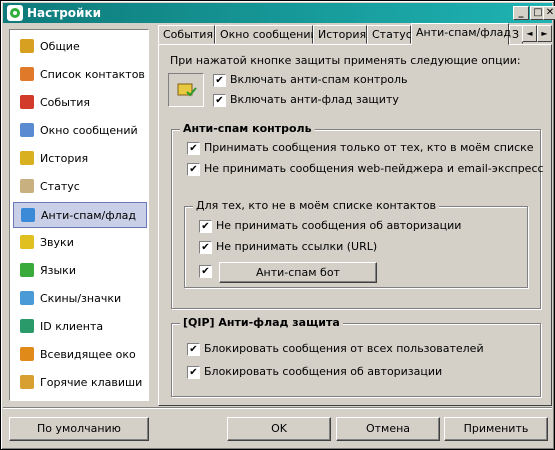 The width and height of the screenshot is (555, 450). What do you see at coordinates (64, 13) in the screenshot?
I see `window-title: Настройки` at bounding box center [64, 13].